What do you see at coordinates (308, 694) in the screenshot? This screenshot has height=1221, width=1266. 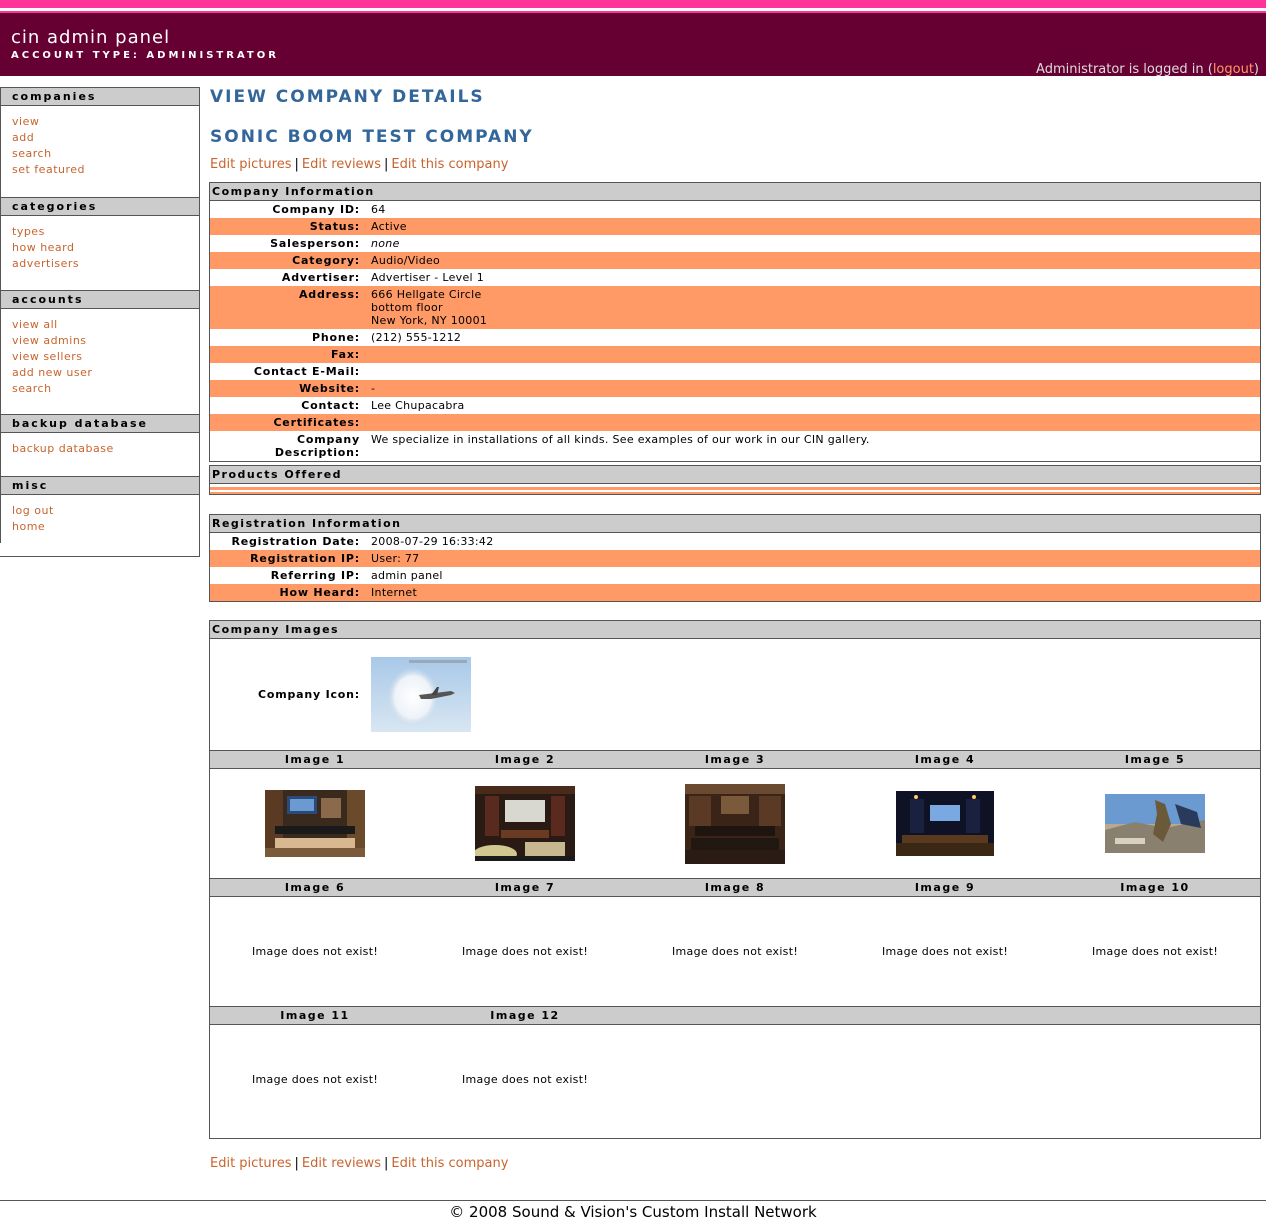 I see `company-icon-label: Company Icon:` at bounding box center [308, 694].